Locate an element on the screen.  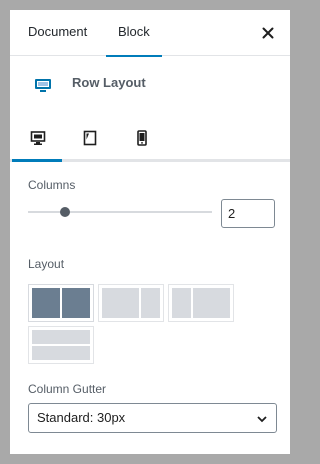
layout-label: Layout is located at coordinates (46, 264).